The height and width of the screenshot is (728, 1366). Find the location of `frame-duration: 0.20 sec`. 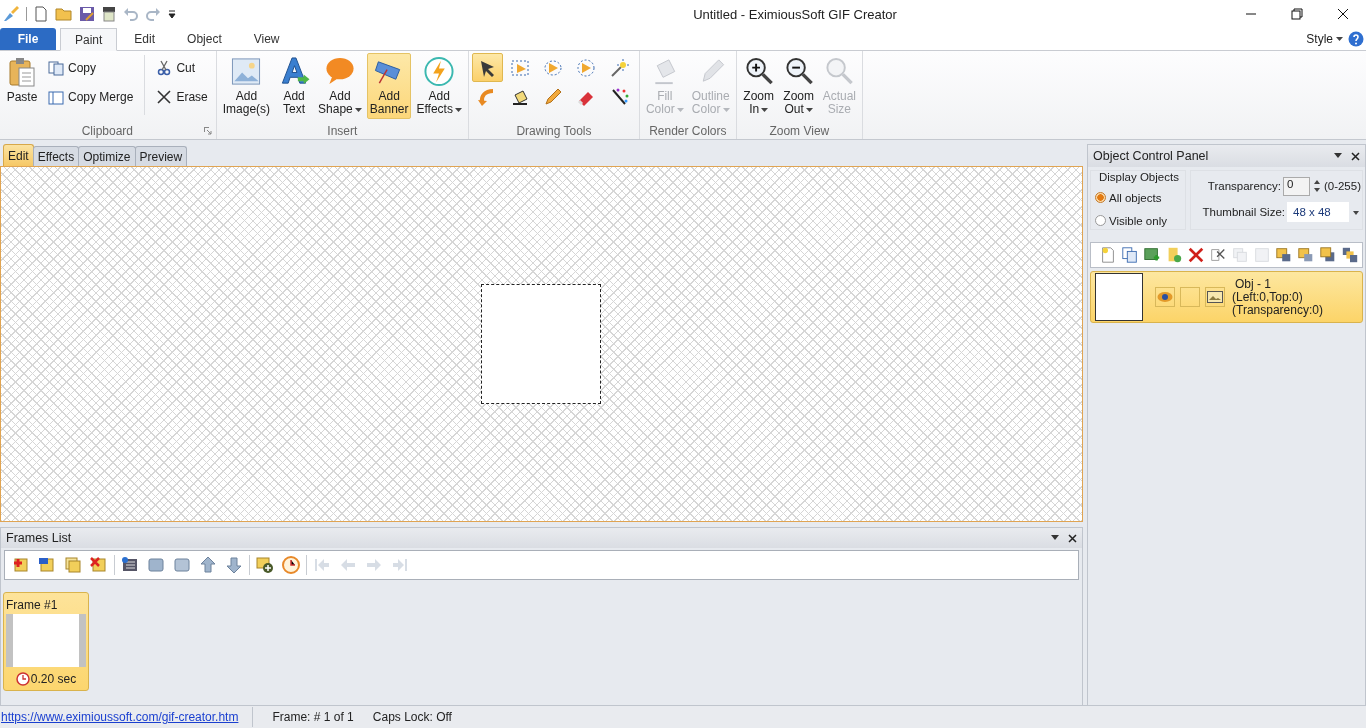

frame-duration: 0.20 sec is located at coordinates (53, 678).